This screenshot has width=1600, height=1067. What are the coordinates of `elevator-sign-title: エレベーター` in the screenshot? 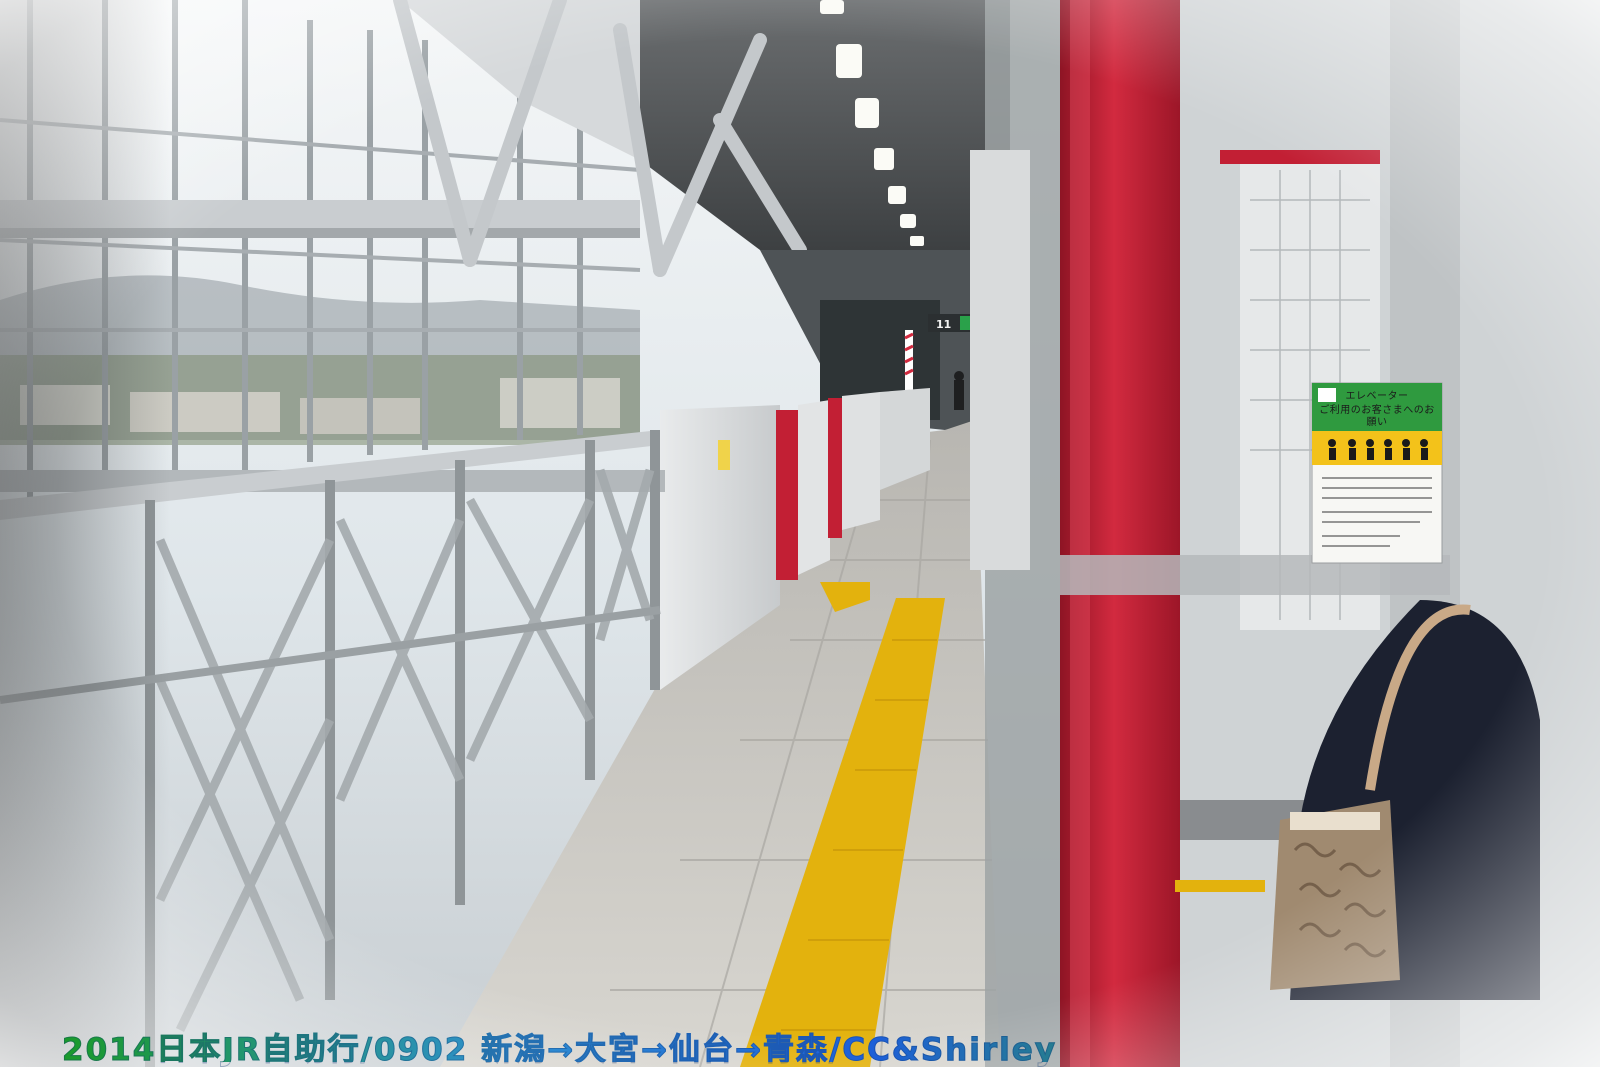 It's located at (1377, 396).